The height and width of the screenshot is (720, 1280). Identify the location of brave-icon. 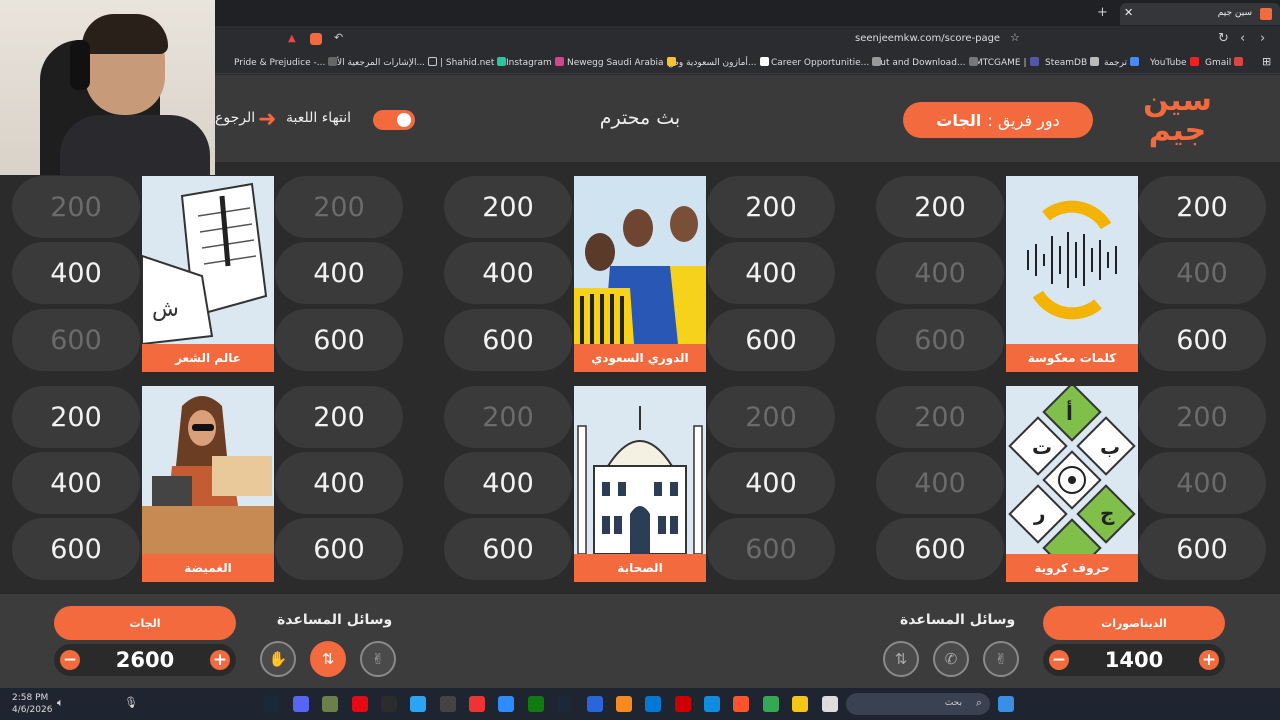
(741, 704).